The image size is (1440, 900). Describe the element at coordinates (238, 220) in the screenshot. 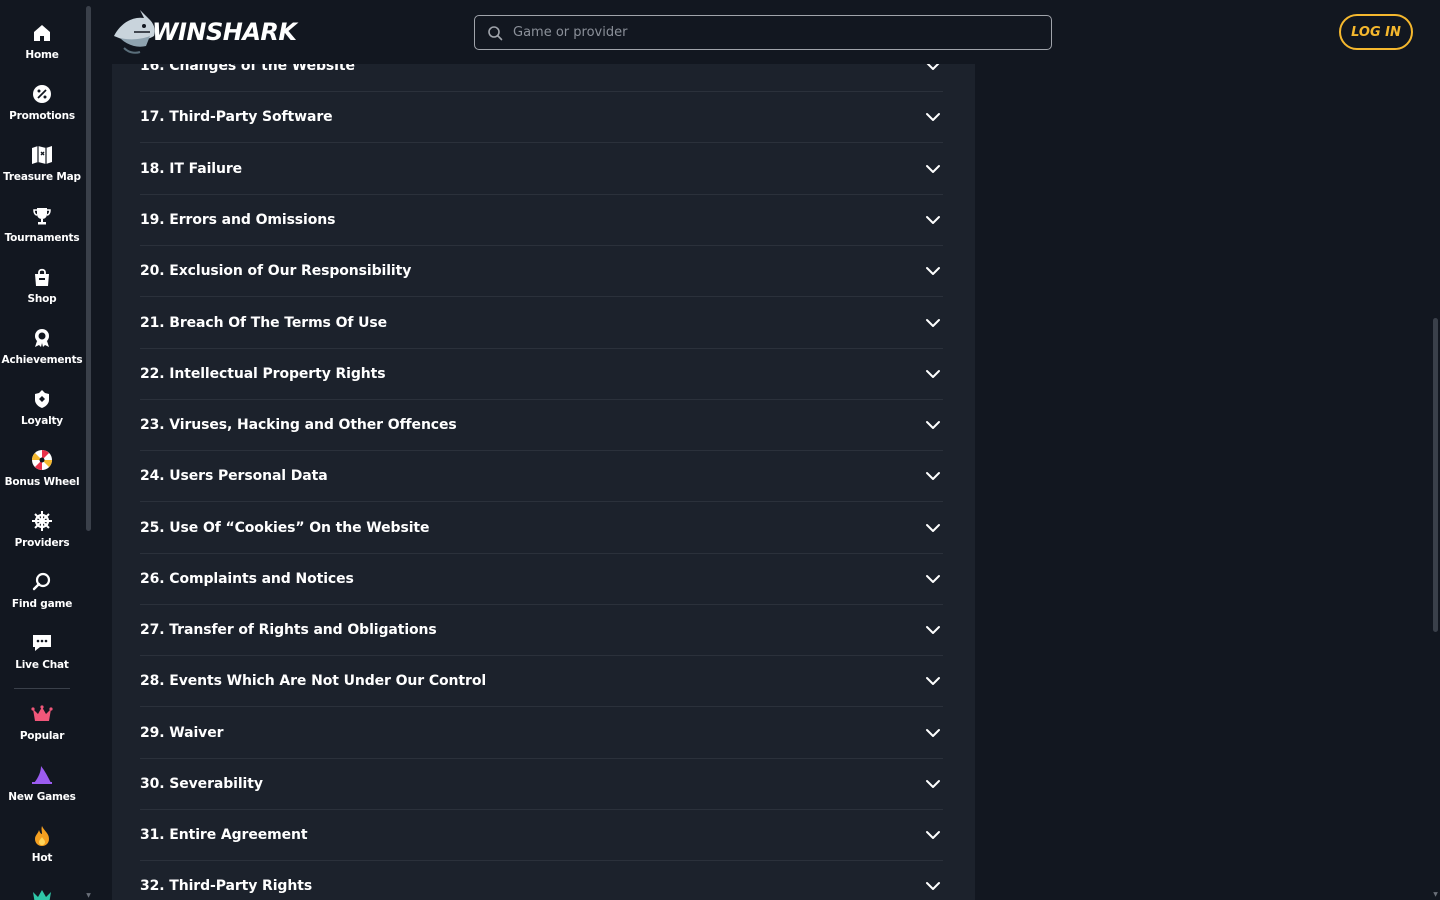

I see `accordion-title: 19. Errors and Omissions` at that location.